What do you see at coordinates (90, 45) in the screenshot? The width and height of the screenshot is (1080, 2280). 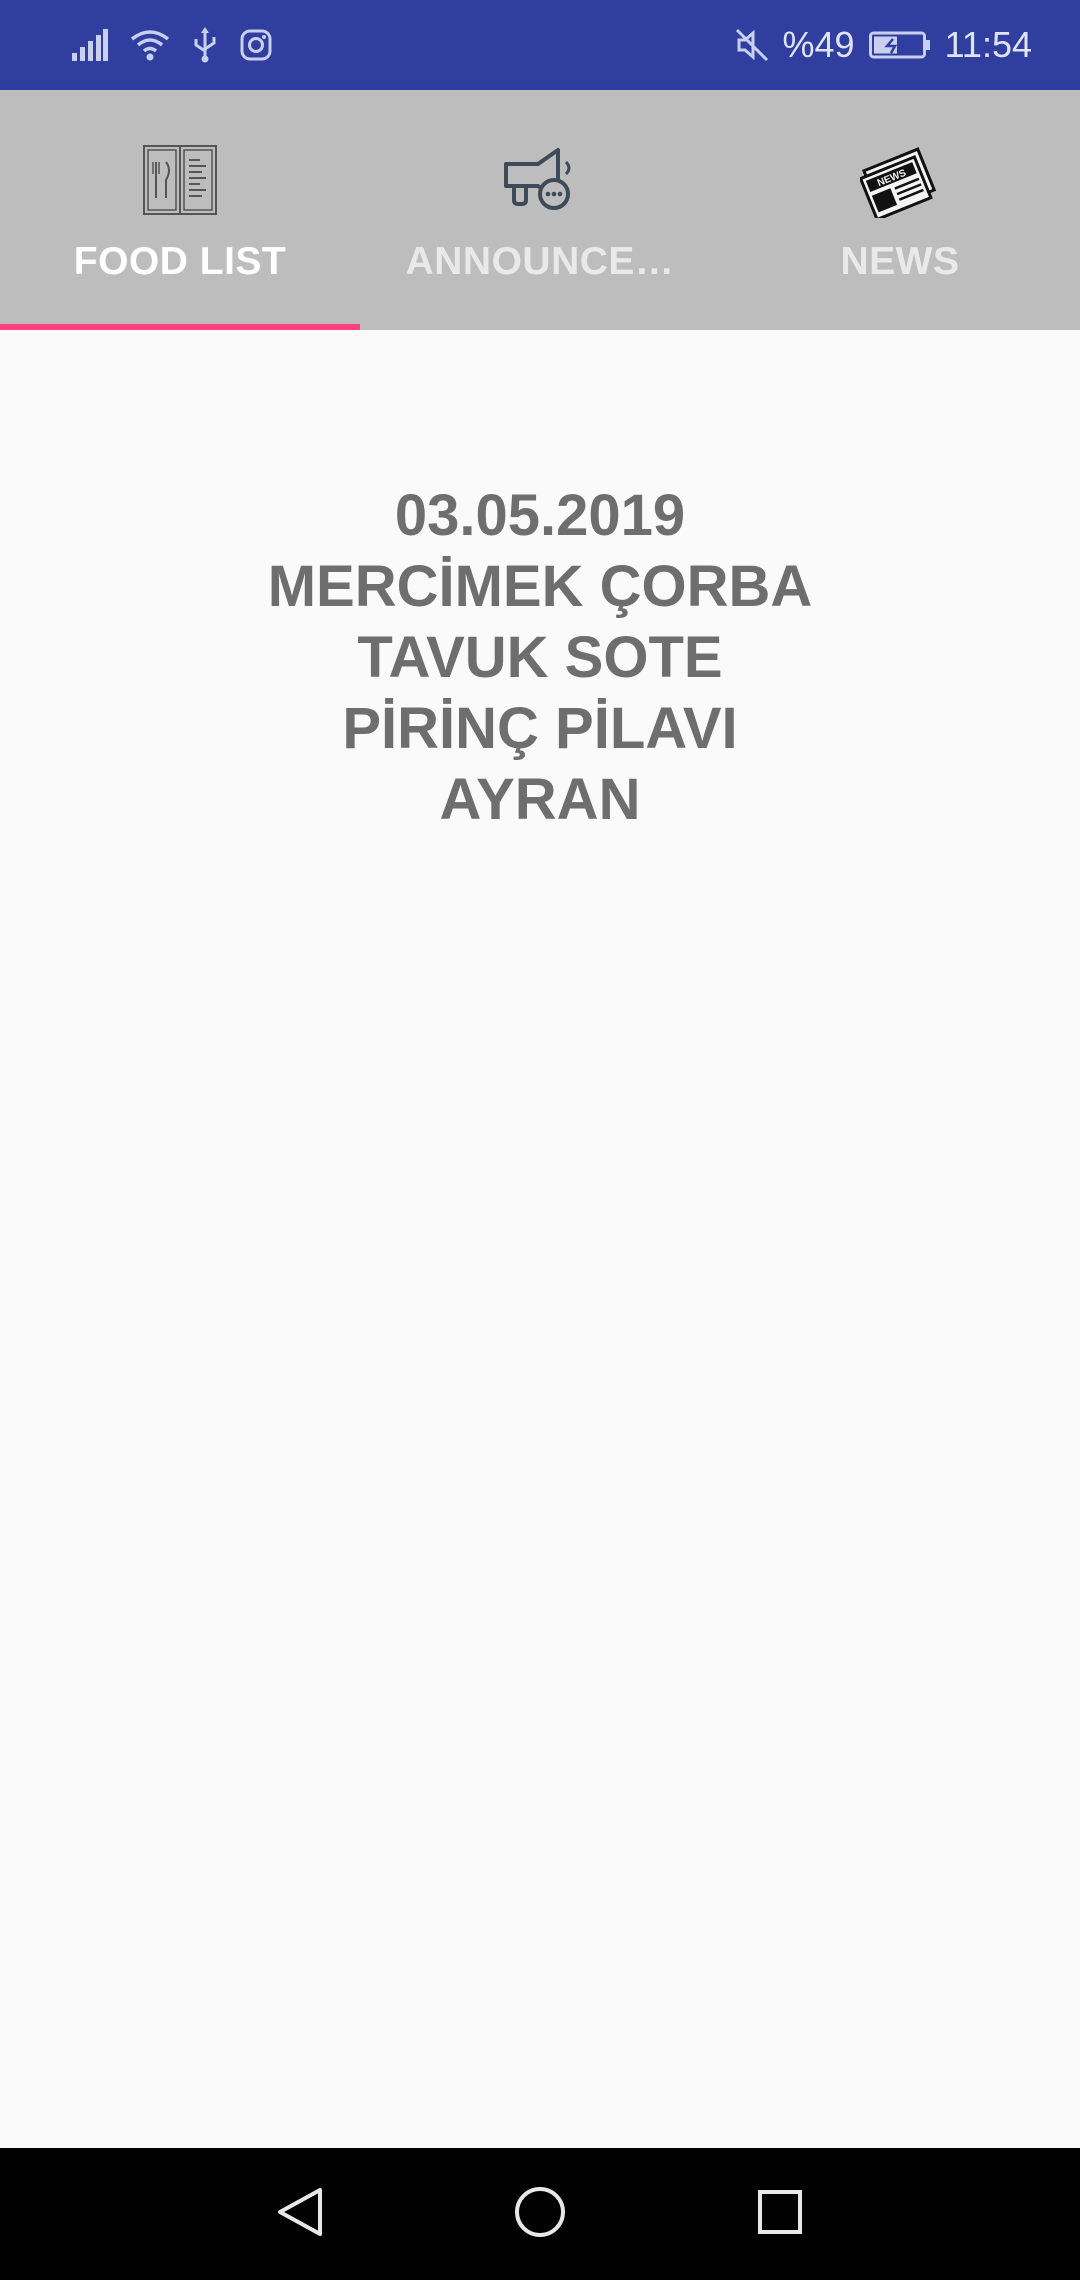 I see `signal-icon` at bounding box center [90, 45].